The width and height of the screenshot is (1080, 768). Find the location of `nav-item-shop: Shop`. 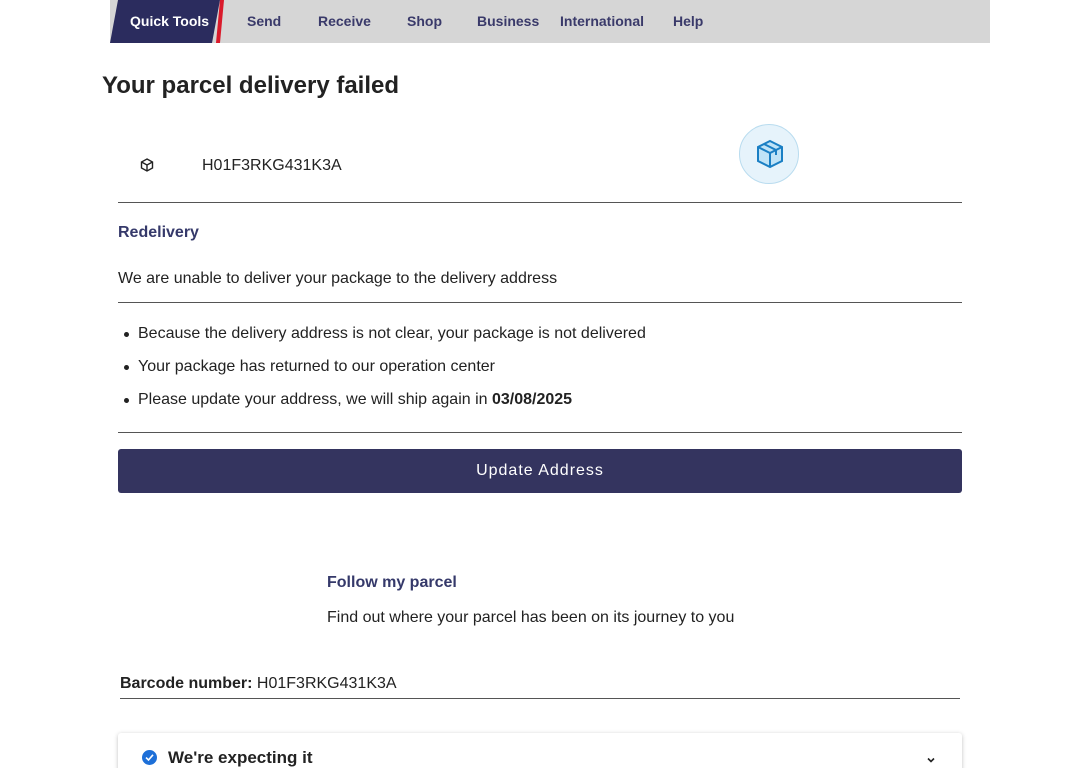

nav-item-shop: Shop is located at coordinates (424, 21).